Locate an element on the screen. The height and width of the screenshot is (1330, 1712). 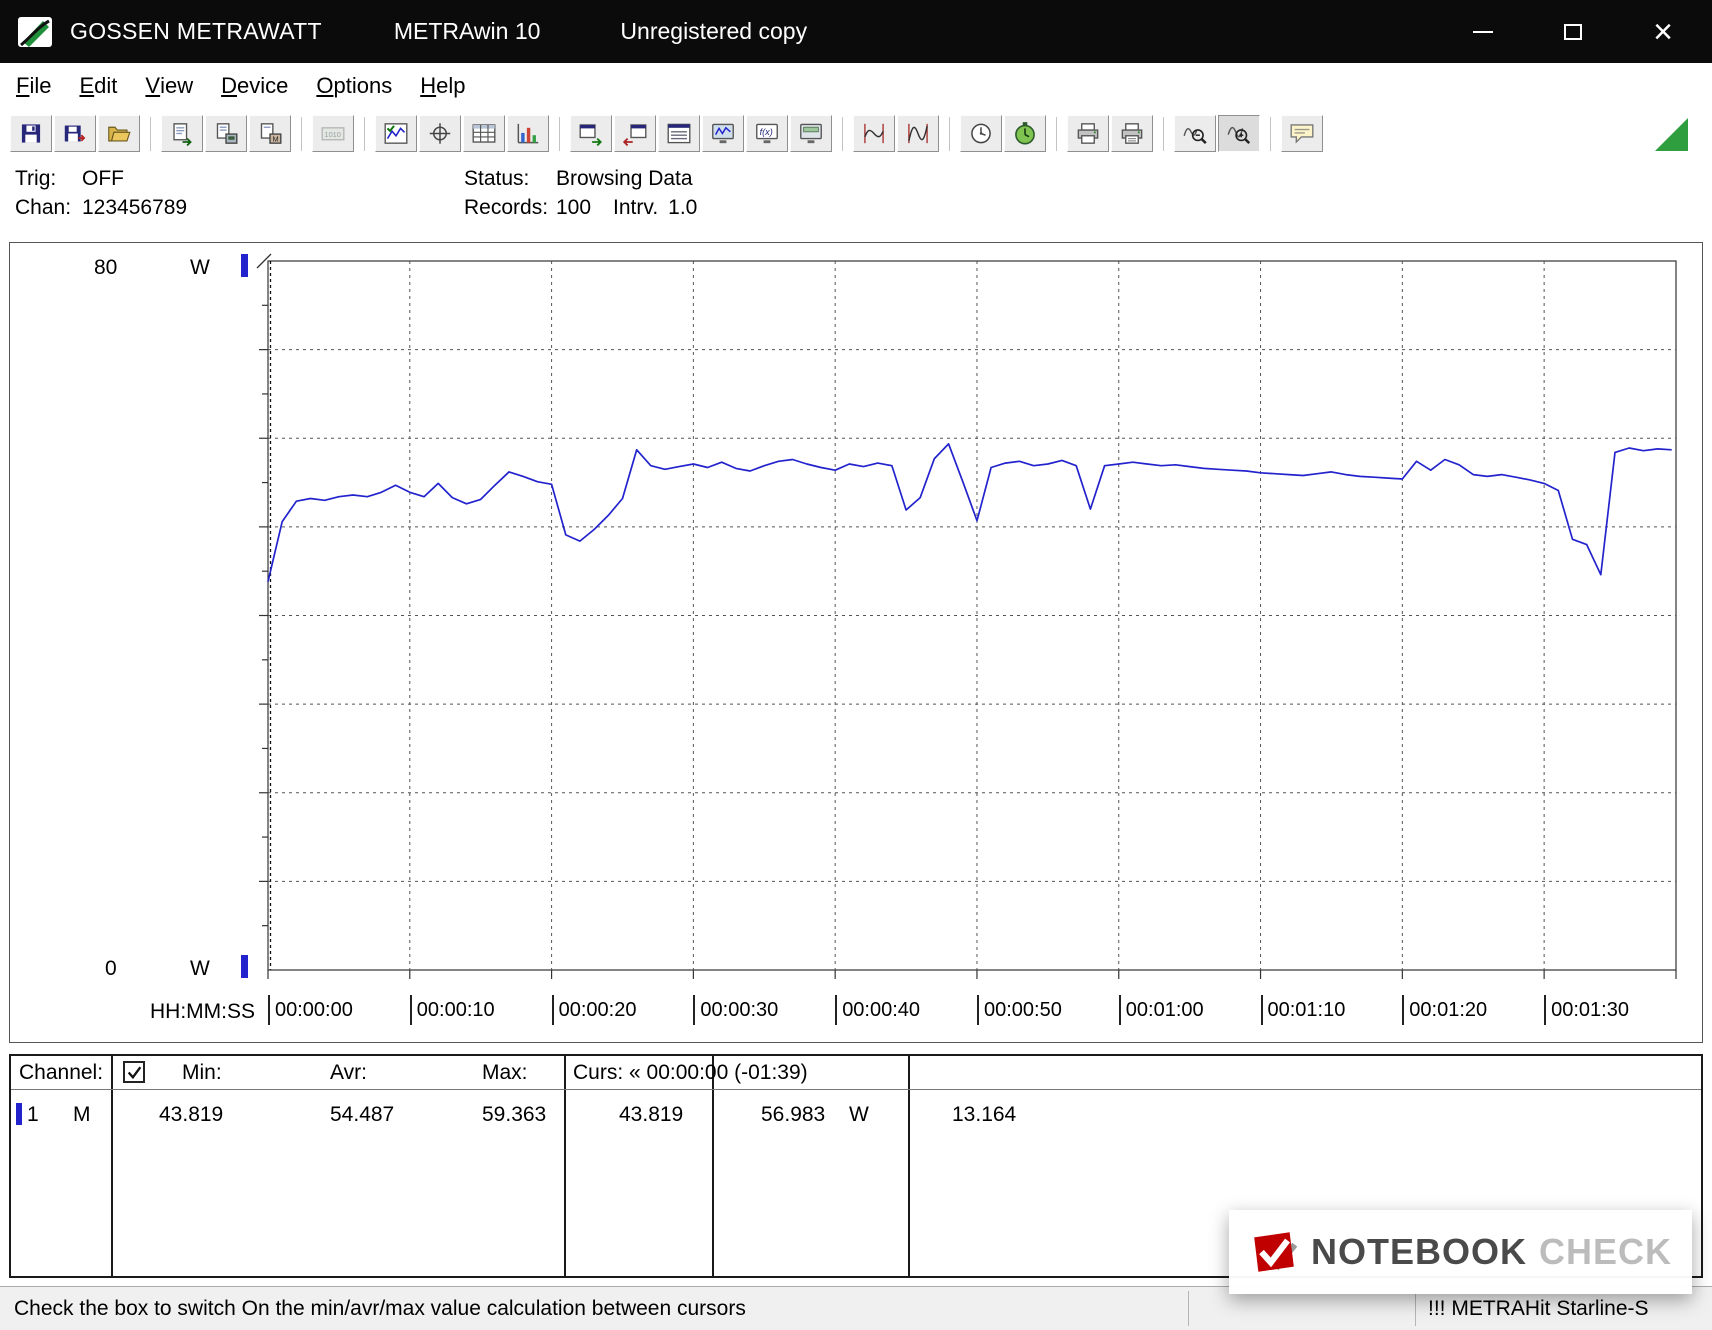
x-tick-label: 00:00:10 is located at coordinates (452, 1010).